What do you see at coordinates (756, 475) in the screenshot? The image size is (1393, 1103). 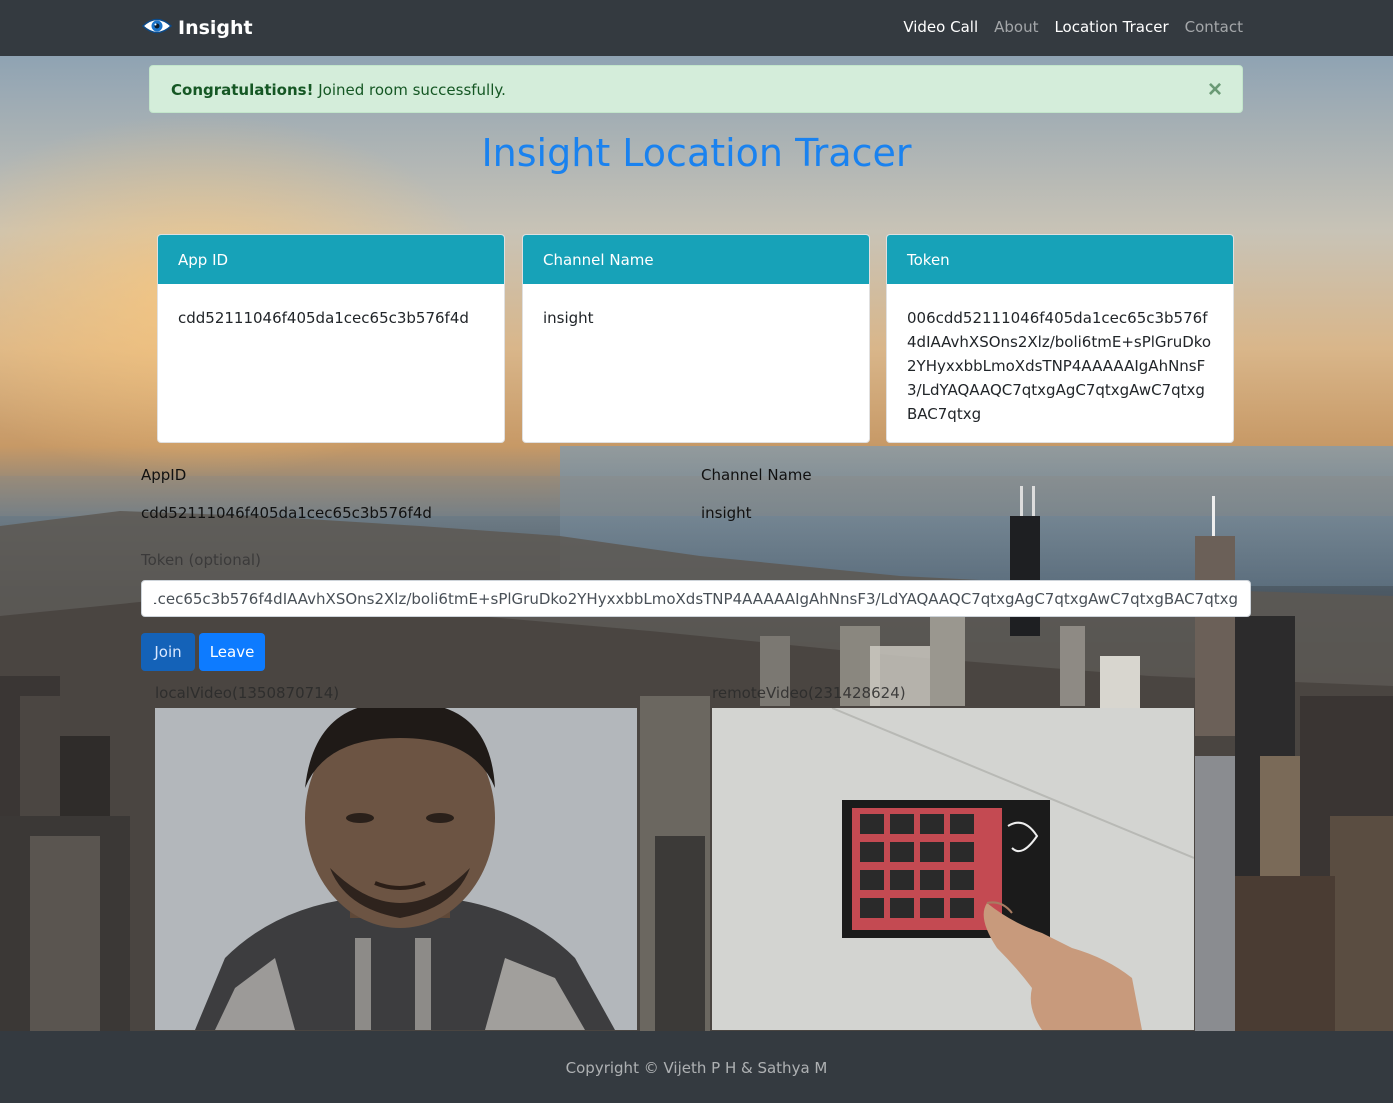 I see `channel-name-label: Channel Name` at bounding box center [756, 475].